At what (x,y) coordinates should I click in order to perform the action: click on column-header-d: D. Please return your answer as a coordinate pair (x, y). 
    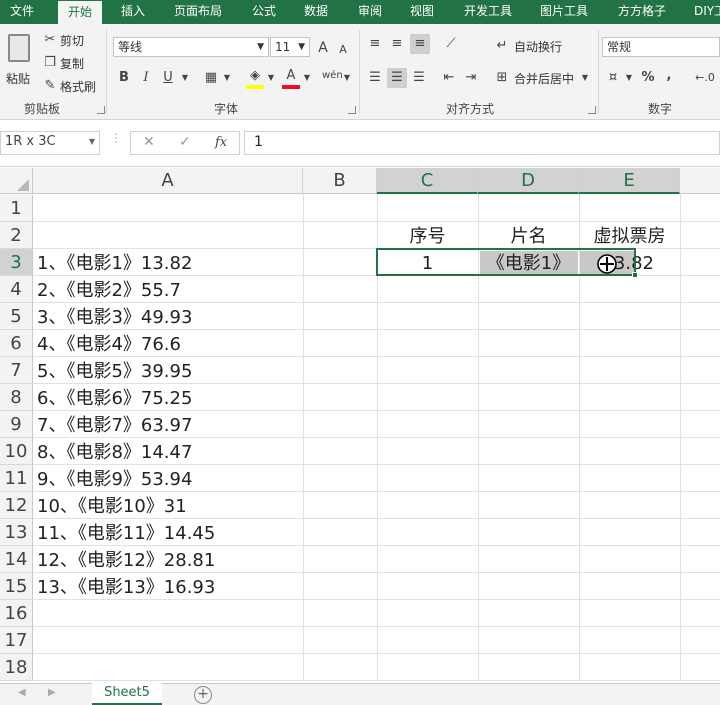
    Looking at the image, I should click on (528, 181).